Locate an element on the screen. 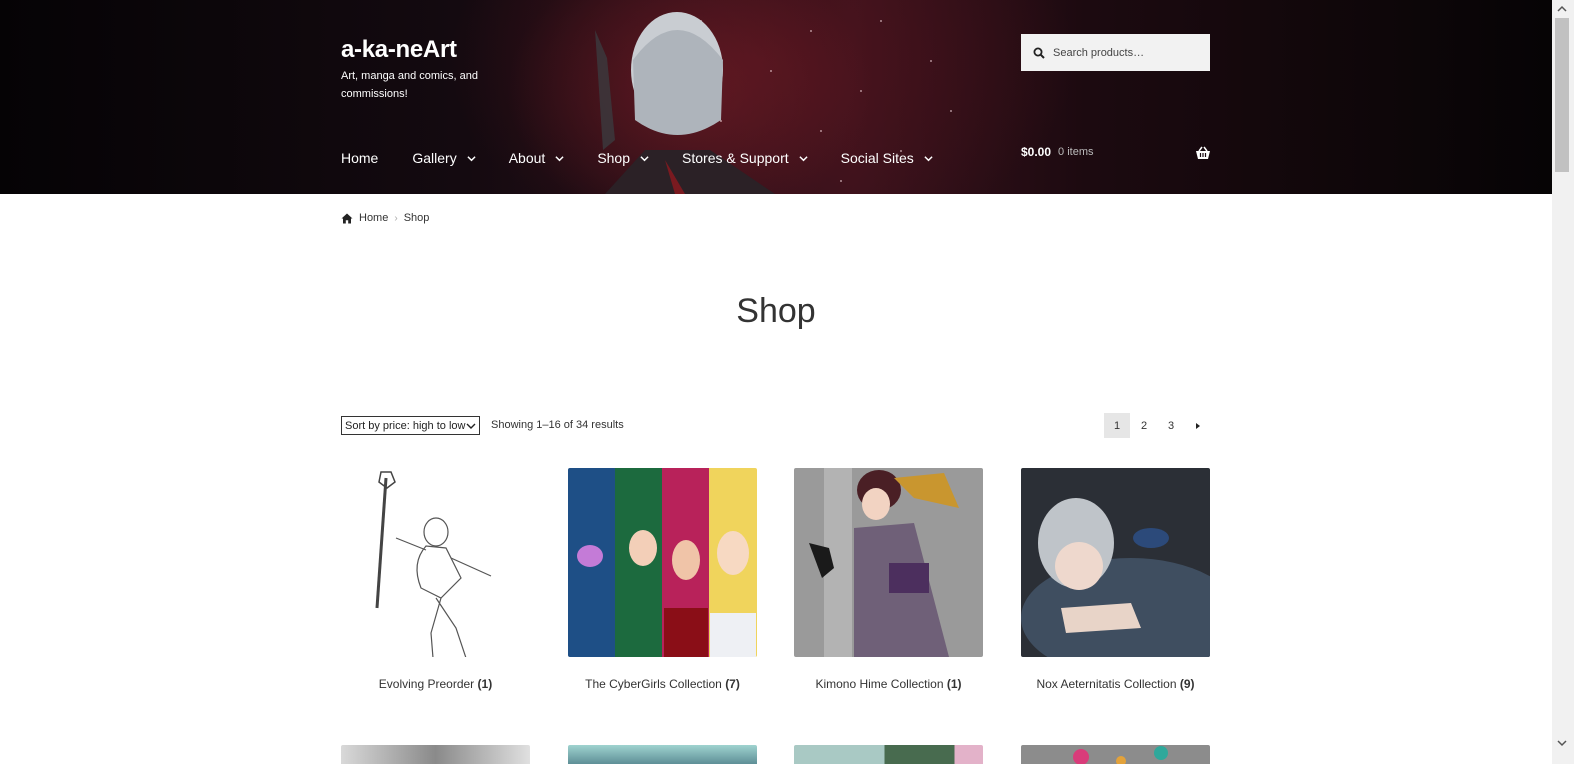 The image size is (1574, 764). product-name: Kimono Hime Collection is located at coordinates (879, 684).